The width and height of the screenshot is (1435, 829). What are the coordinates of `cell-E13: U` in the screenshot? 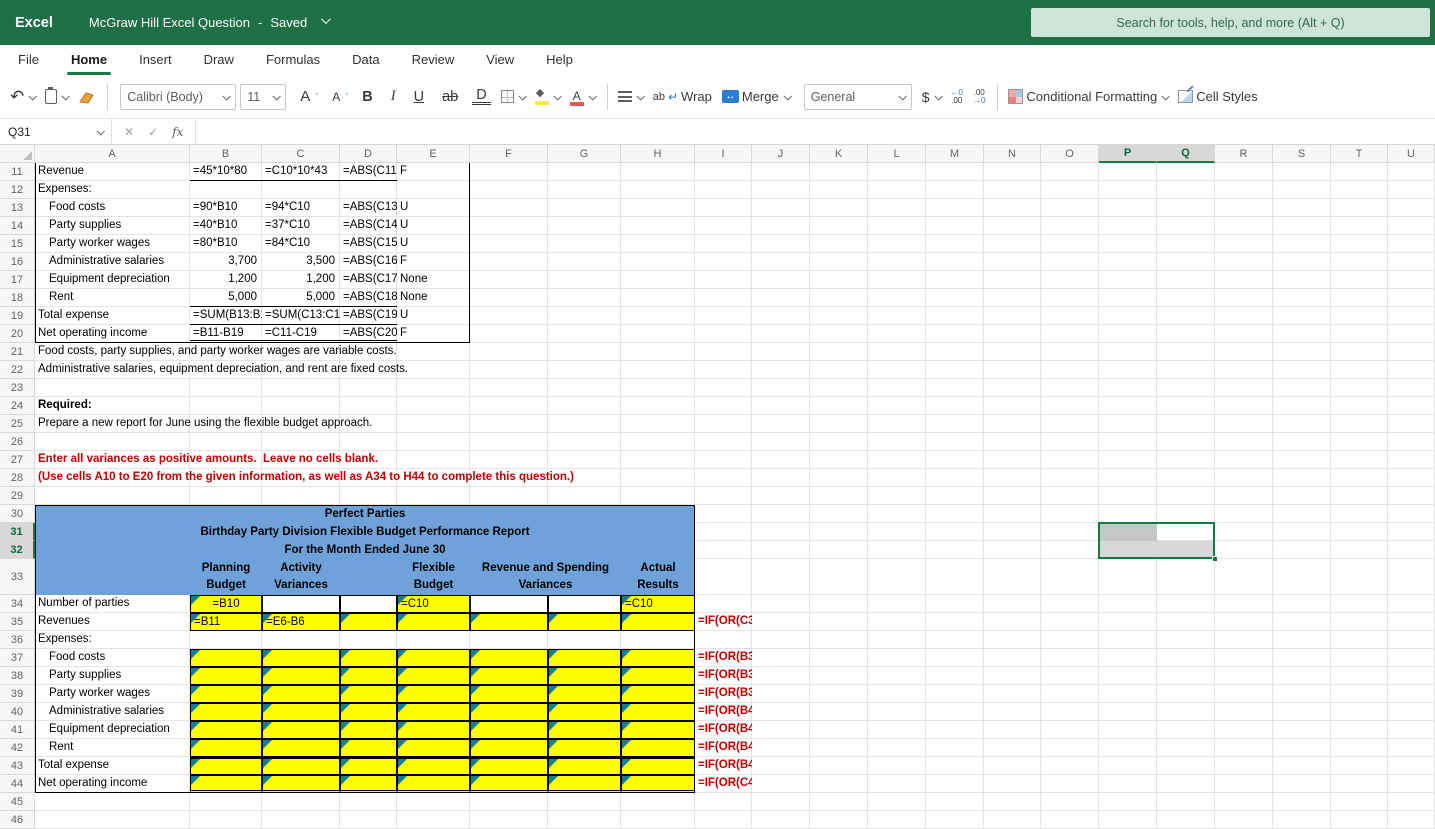 It's located at (433, 208).